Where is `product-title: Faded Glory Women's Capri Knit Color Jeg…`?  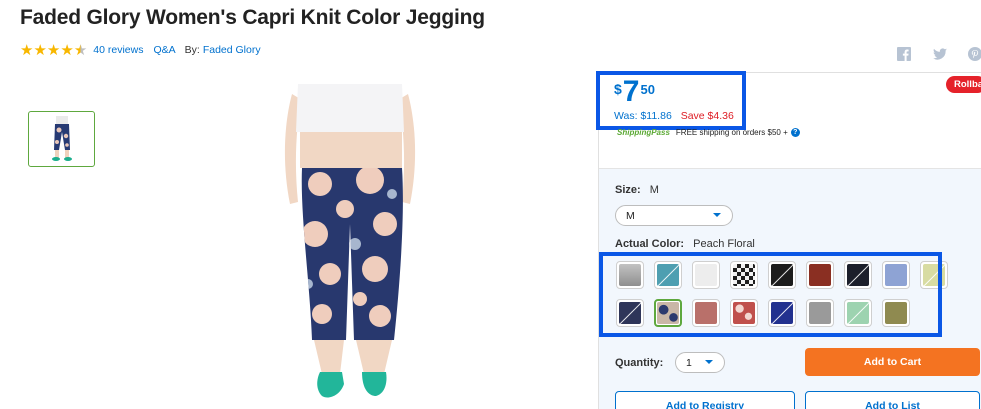
product-title: Faded Glory Women's Capri Knit Color Jeg… is located at coordinates (252, 17).